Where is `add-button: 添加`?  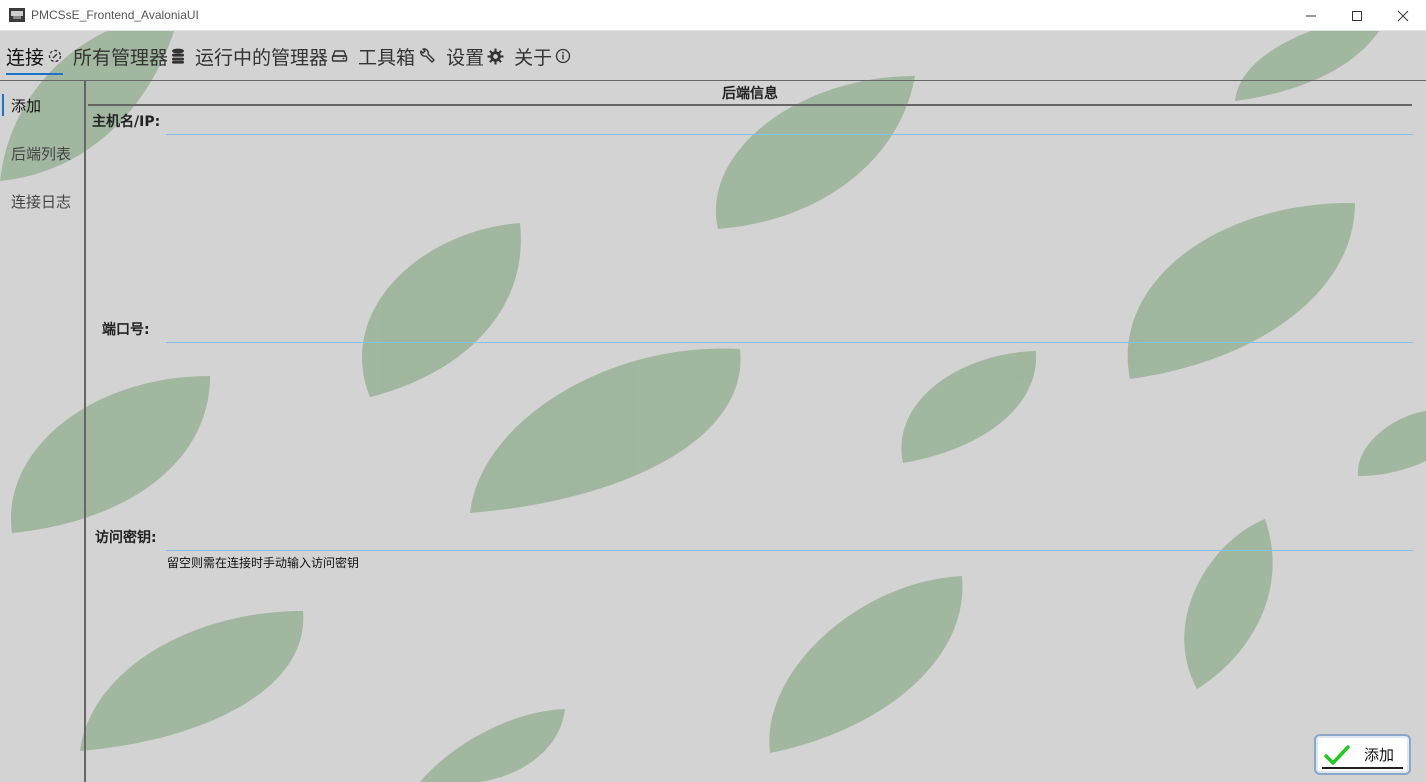 add-button: 添加 is located at coordinates (1362, 754).